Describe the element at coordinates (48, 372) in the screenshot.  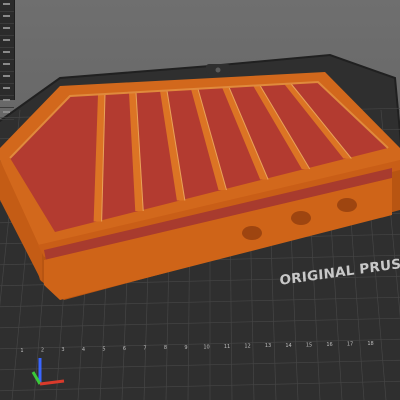
I see `axis-gizmo-icon` at that location.